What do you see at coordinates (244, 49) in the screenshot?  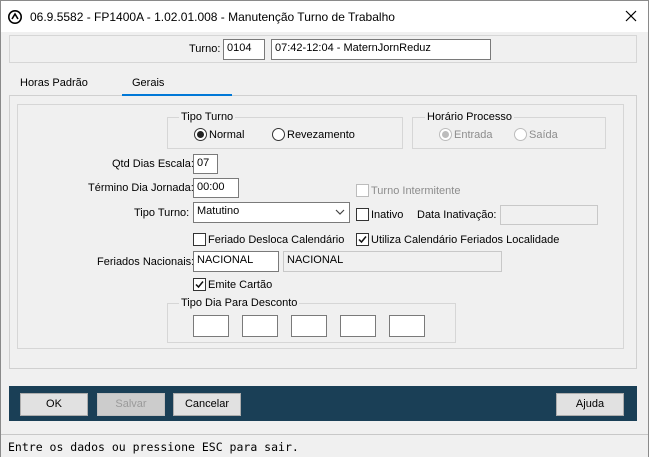 I see `turno-code-field: 0104` at bounding box center [244, 49].